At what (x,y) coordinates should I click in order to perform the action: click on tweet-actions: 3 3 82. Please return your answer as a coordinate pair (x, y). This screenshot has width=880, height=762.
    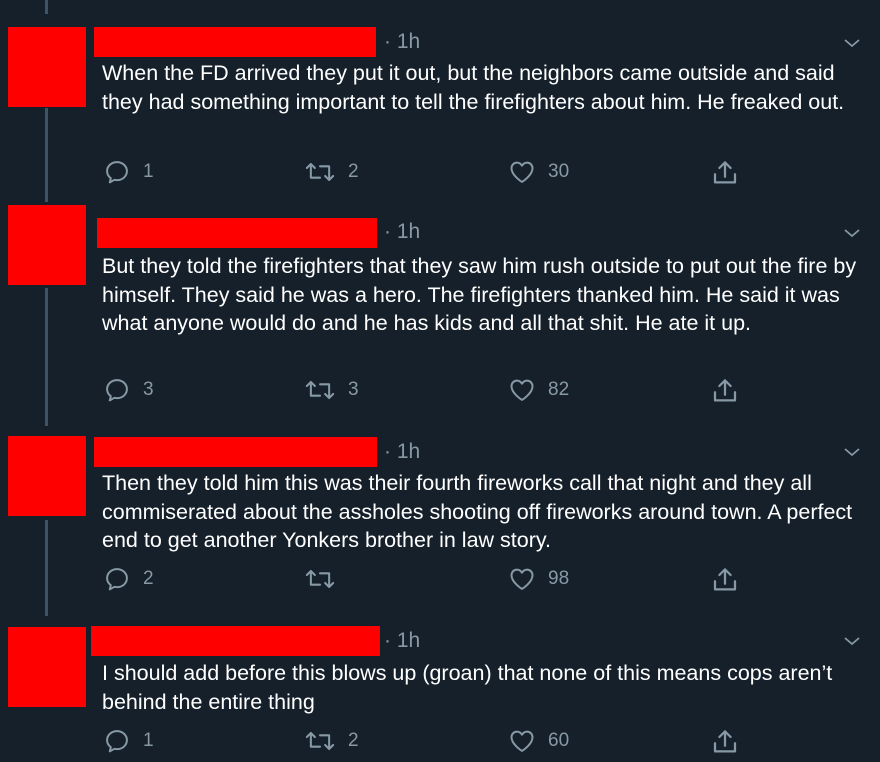
    Looking at the image, I should click on (440, 391).